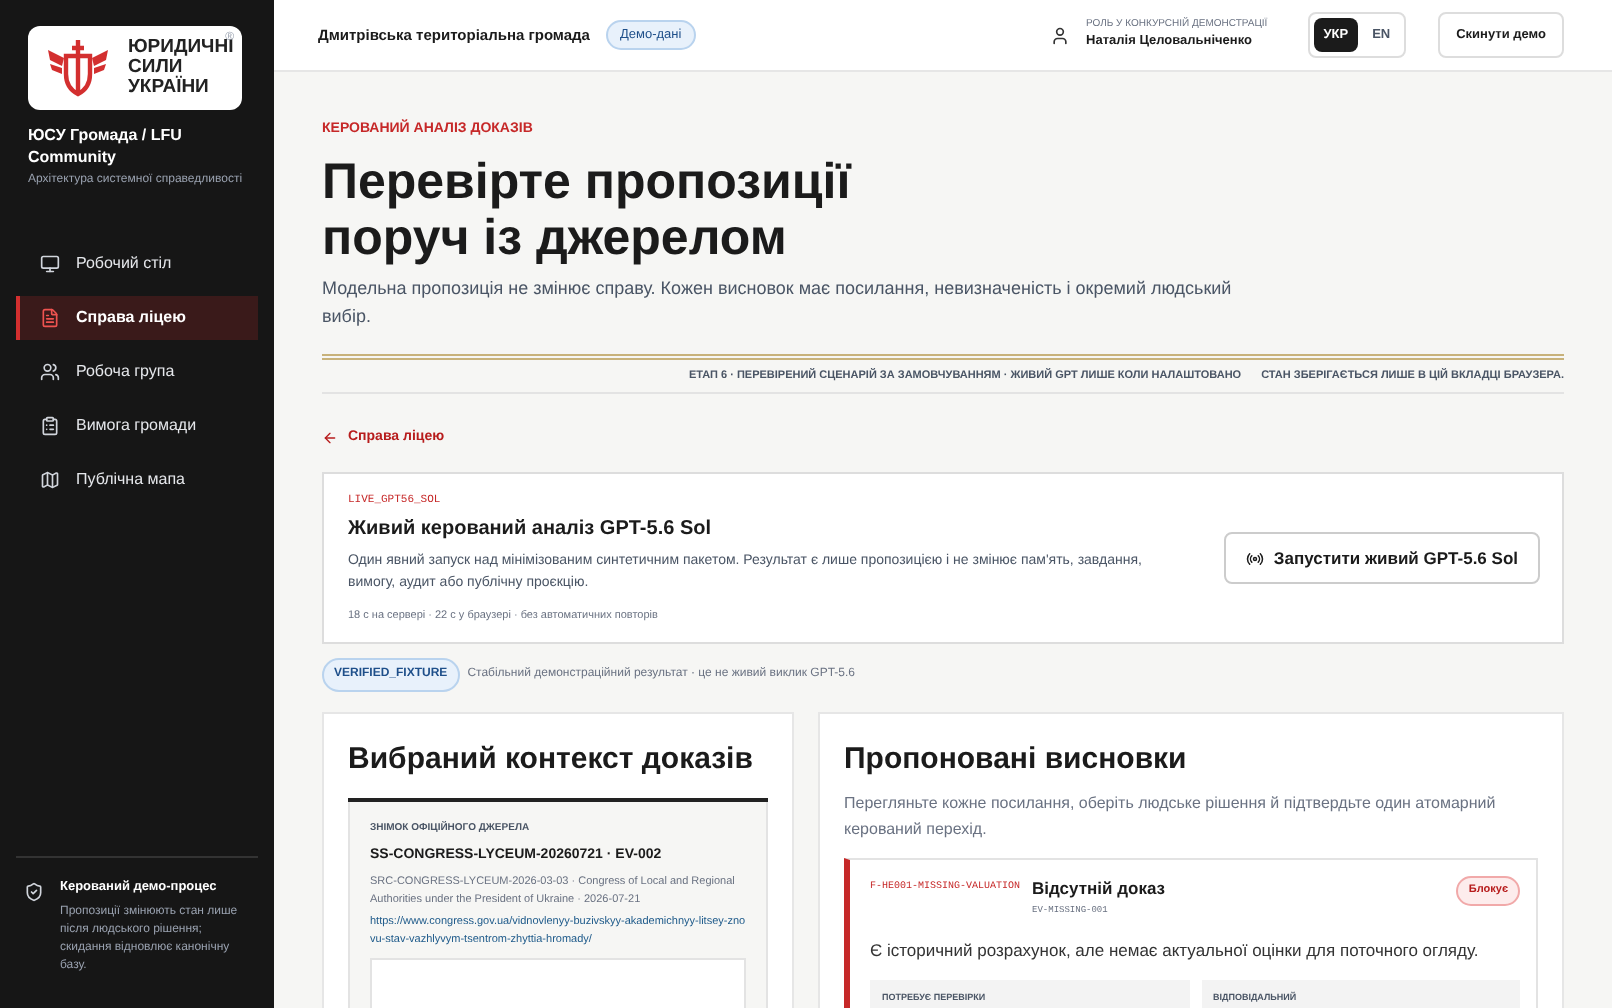 Image resolution: width=1612 pixels, height=1008 pixels. What do you see at coordinates (1175, 950) in the screenshot?
I see `finding-summary: Є історичний розрахунок, але немає актуальної оцінки для поточного огляду.` at bounding box center [1175, 950].